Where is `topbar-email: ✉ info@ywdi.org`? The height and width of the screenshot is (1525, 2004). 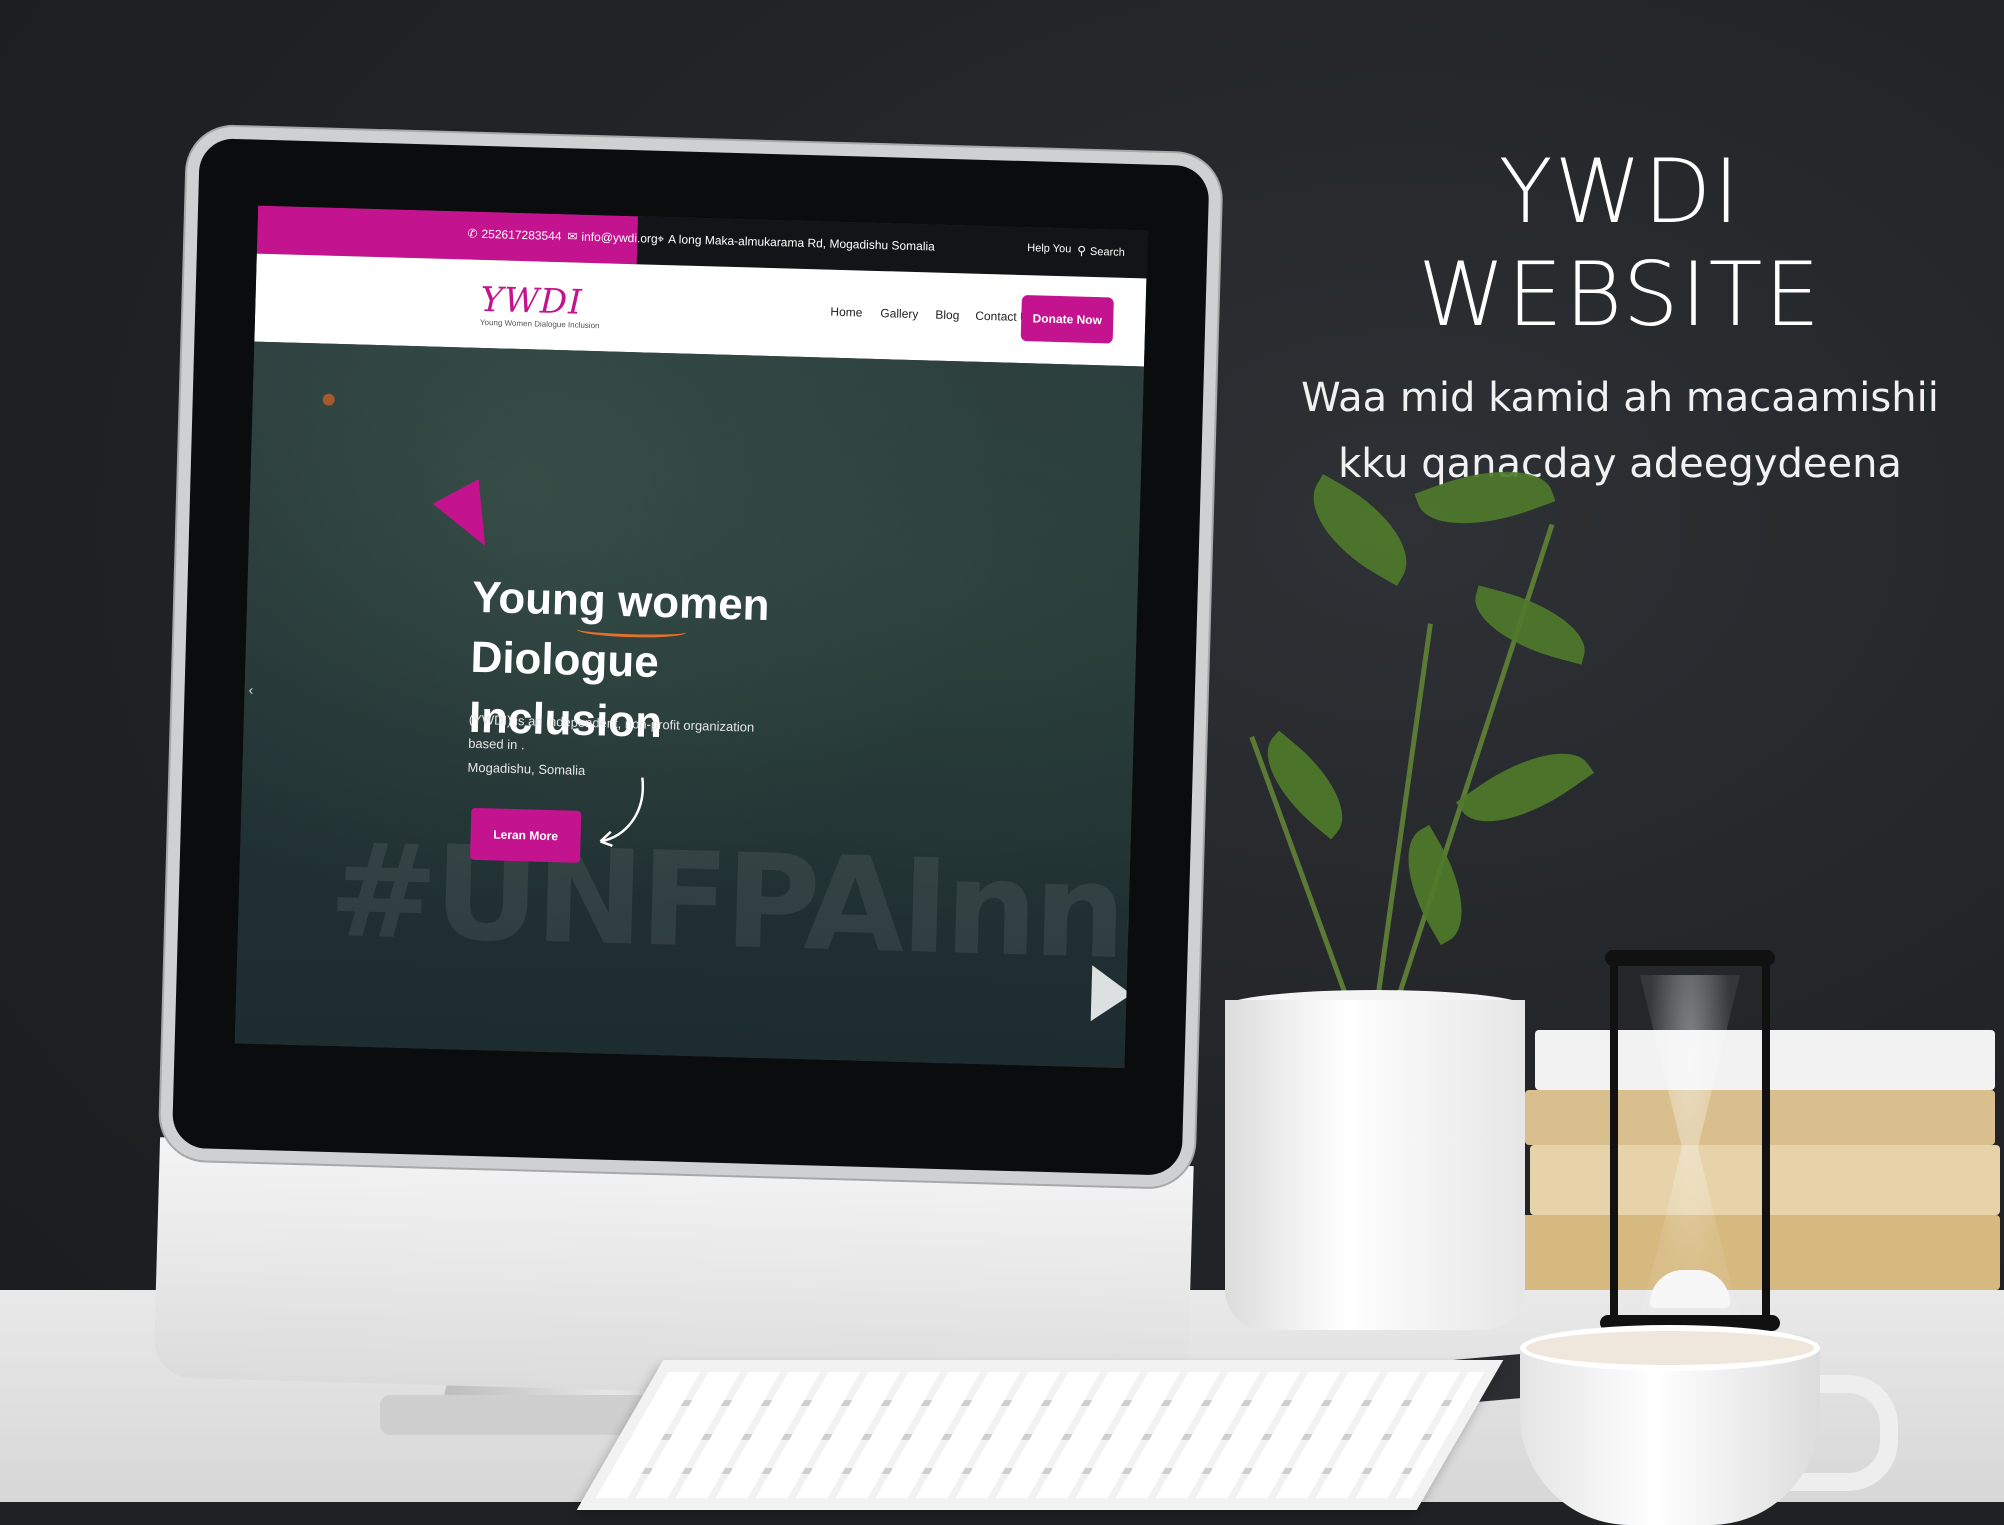 topbar-email: ✉ info@ywdi.org is located at coordinates (612, 237).